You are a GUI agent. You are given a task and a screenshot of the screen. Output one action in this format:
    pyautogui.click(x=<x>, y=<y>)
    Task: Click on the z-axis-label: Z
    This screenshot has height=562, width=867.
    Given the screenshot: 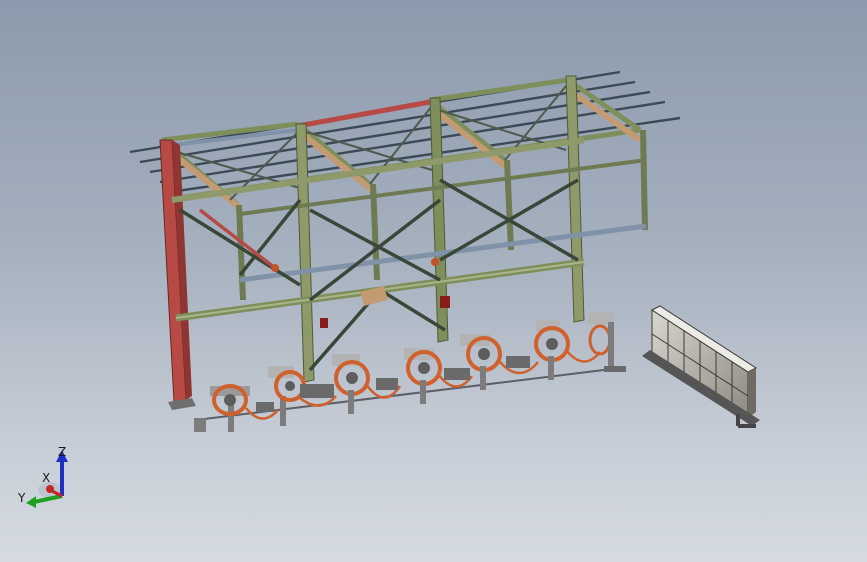 What is the action you would take?
    pyautogui.click(x=62, y=452)
    